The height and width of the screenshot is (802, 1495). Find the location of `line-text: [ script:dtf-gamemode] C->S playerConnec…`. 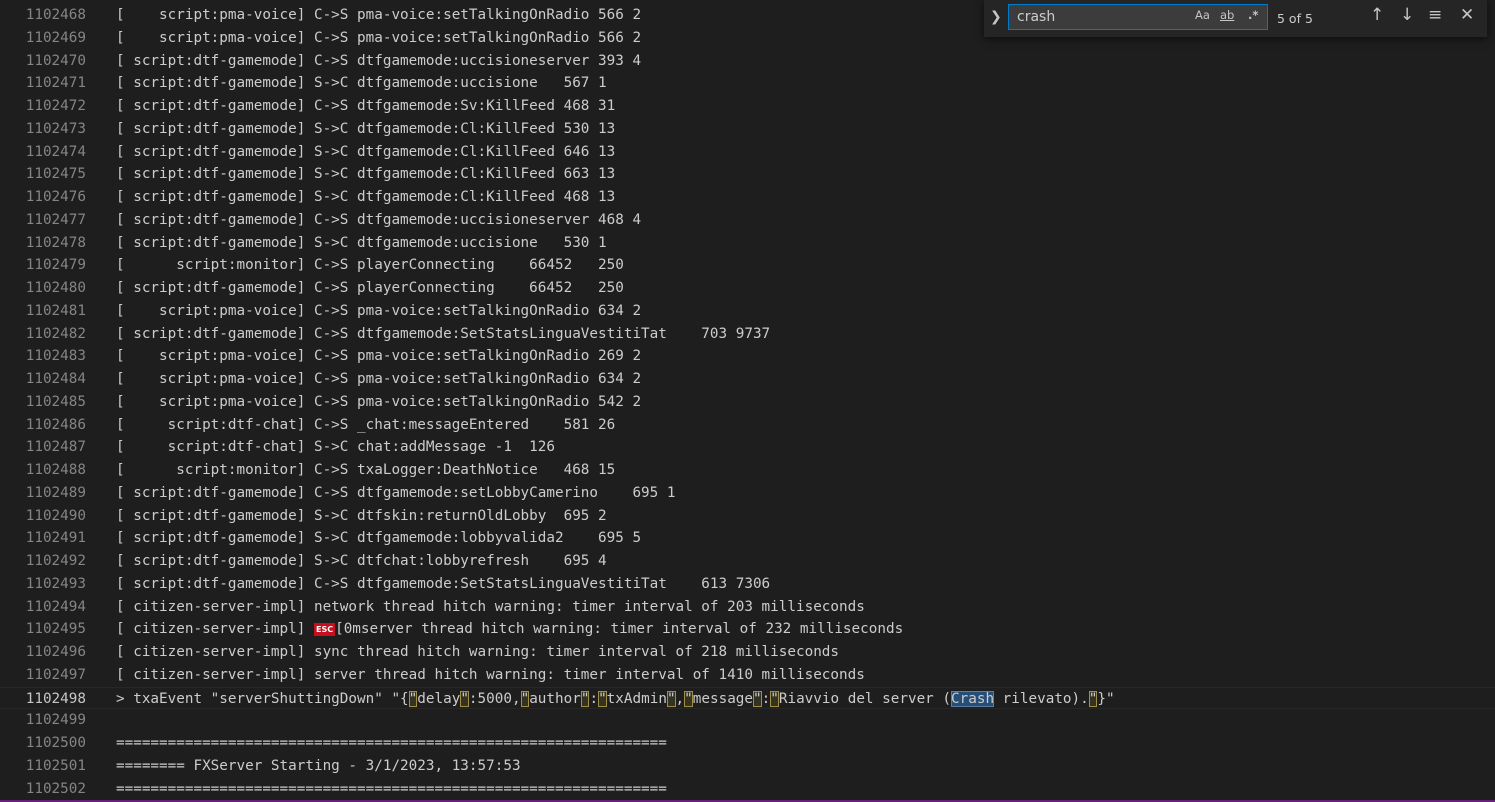

line-text: [ script:dtf-gamemode] C->S playerConnec… is located at coordinates (370, 288).